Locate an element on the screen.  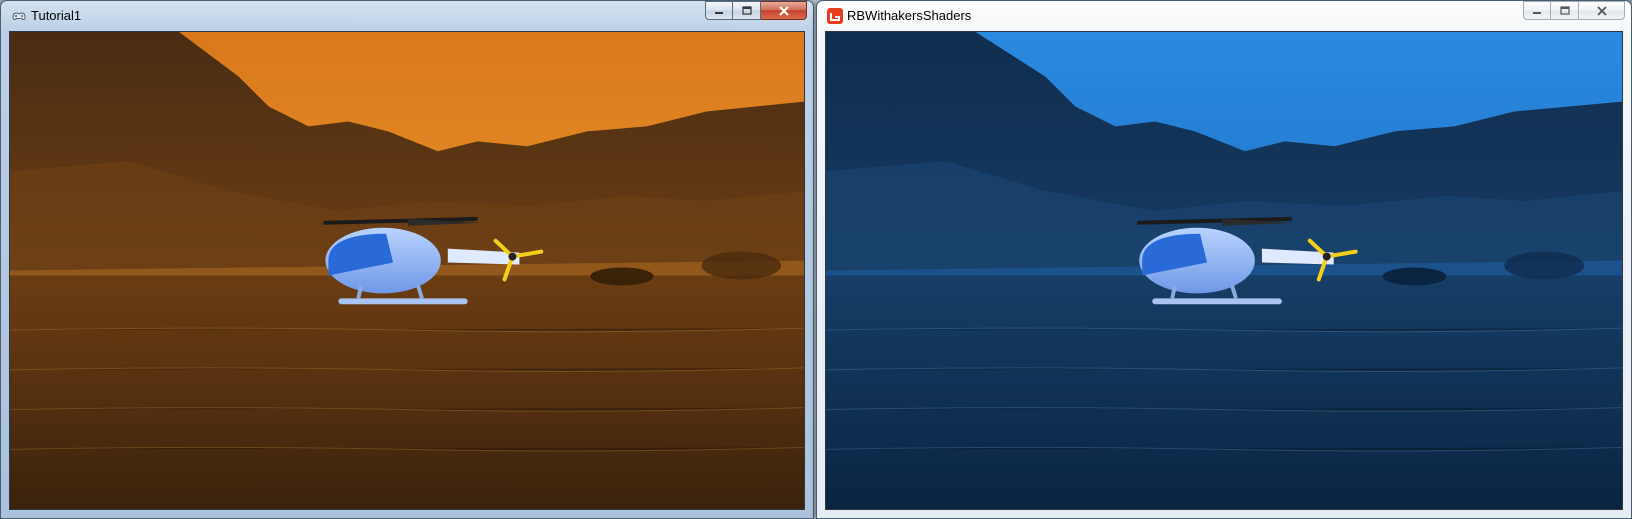
title-bar: Tutorial1 is located at coordinates (407, 16).